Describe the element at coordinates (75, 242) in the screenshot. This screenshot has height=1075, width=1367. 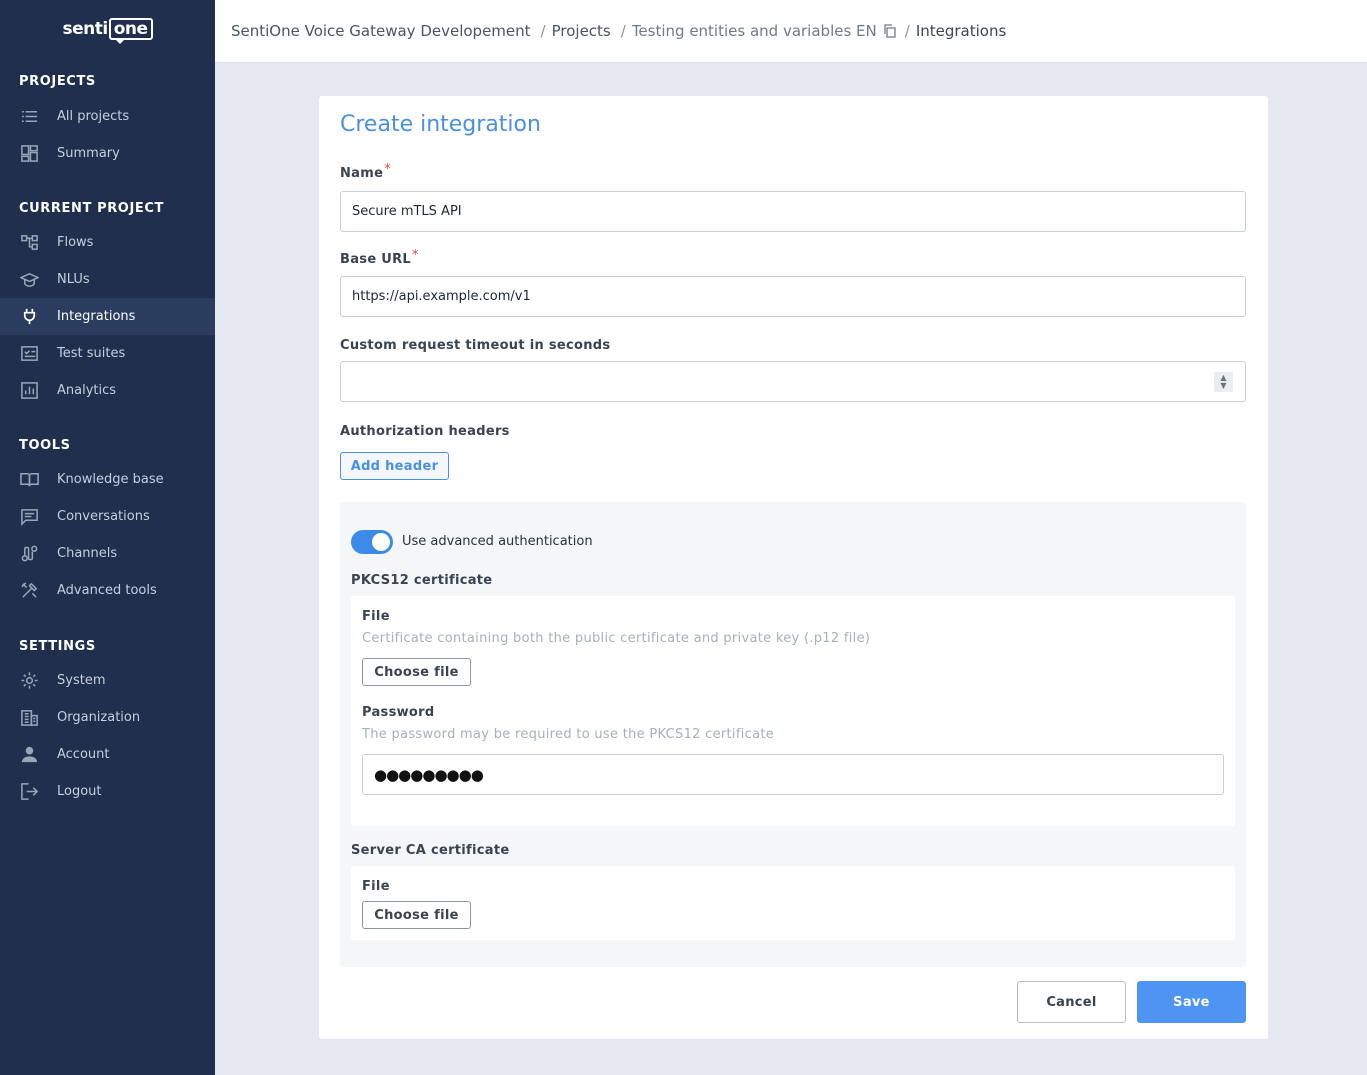
I see `sidebar-item-label: Flows` at that location.